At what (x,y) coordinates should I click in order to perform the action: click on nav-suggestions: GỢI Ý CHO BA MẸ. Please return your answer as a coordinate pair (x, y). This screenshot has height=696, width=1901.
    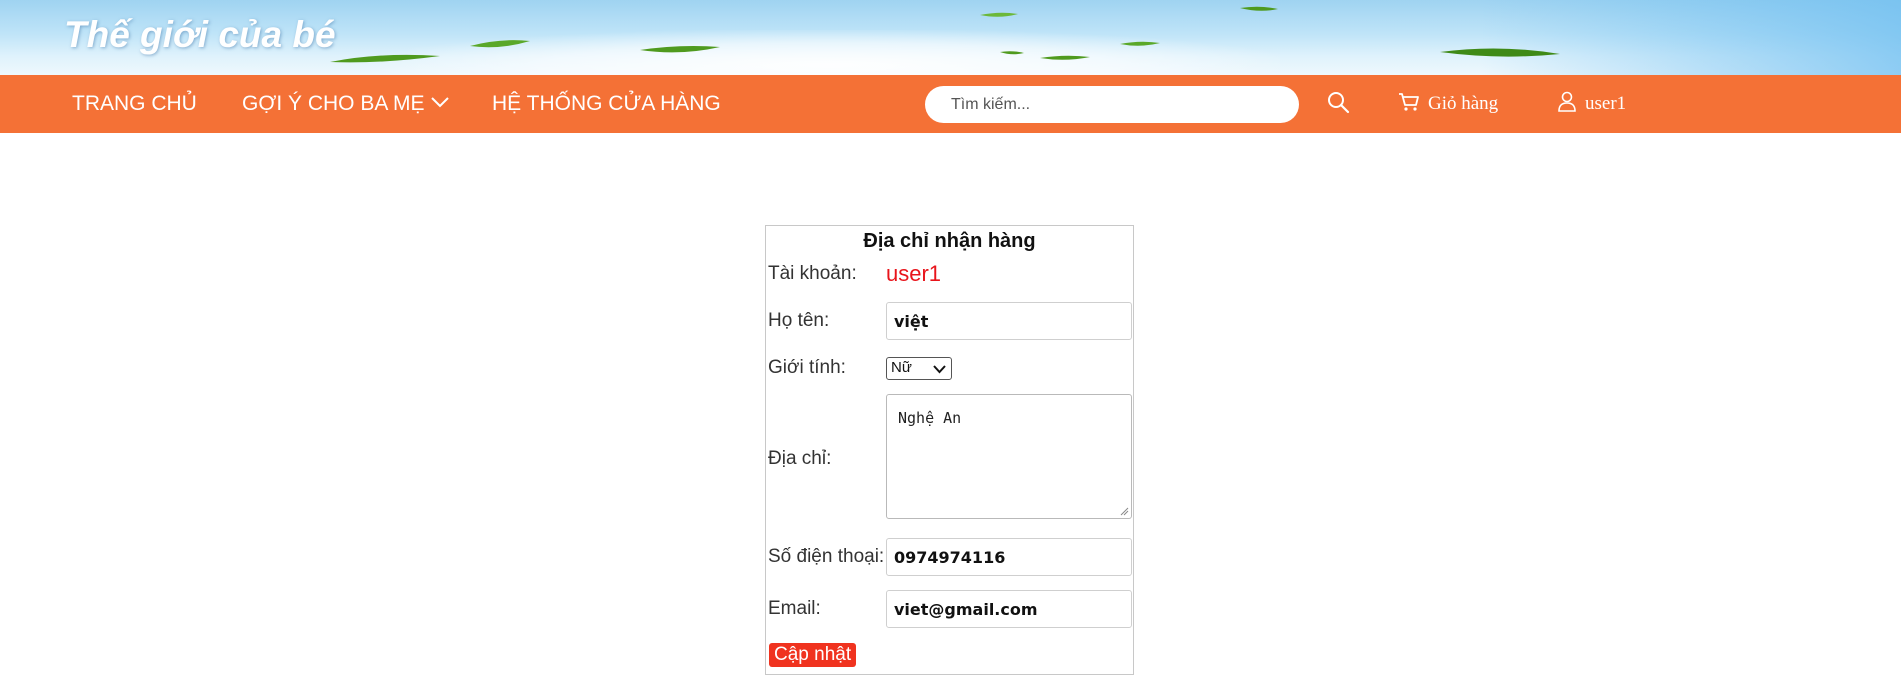
    Looking at the image, I should click on (345, 104).